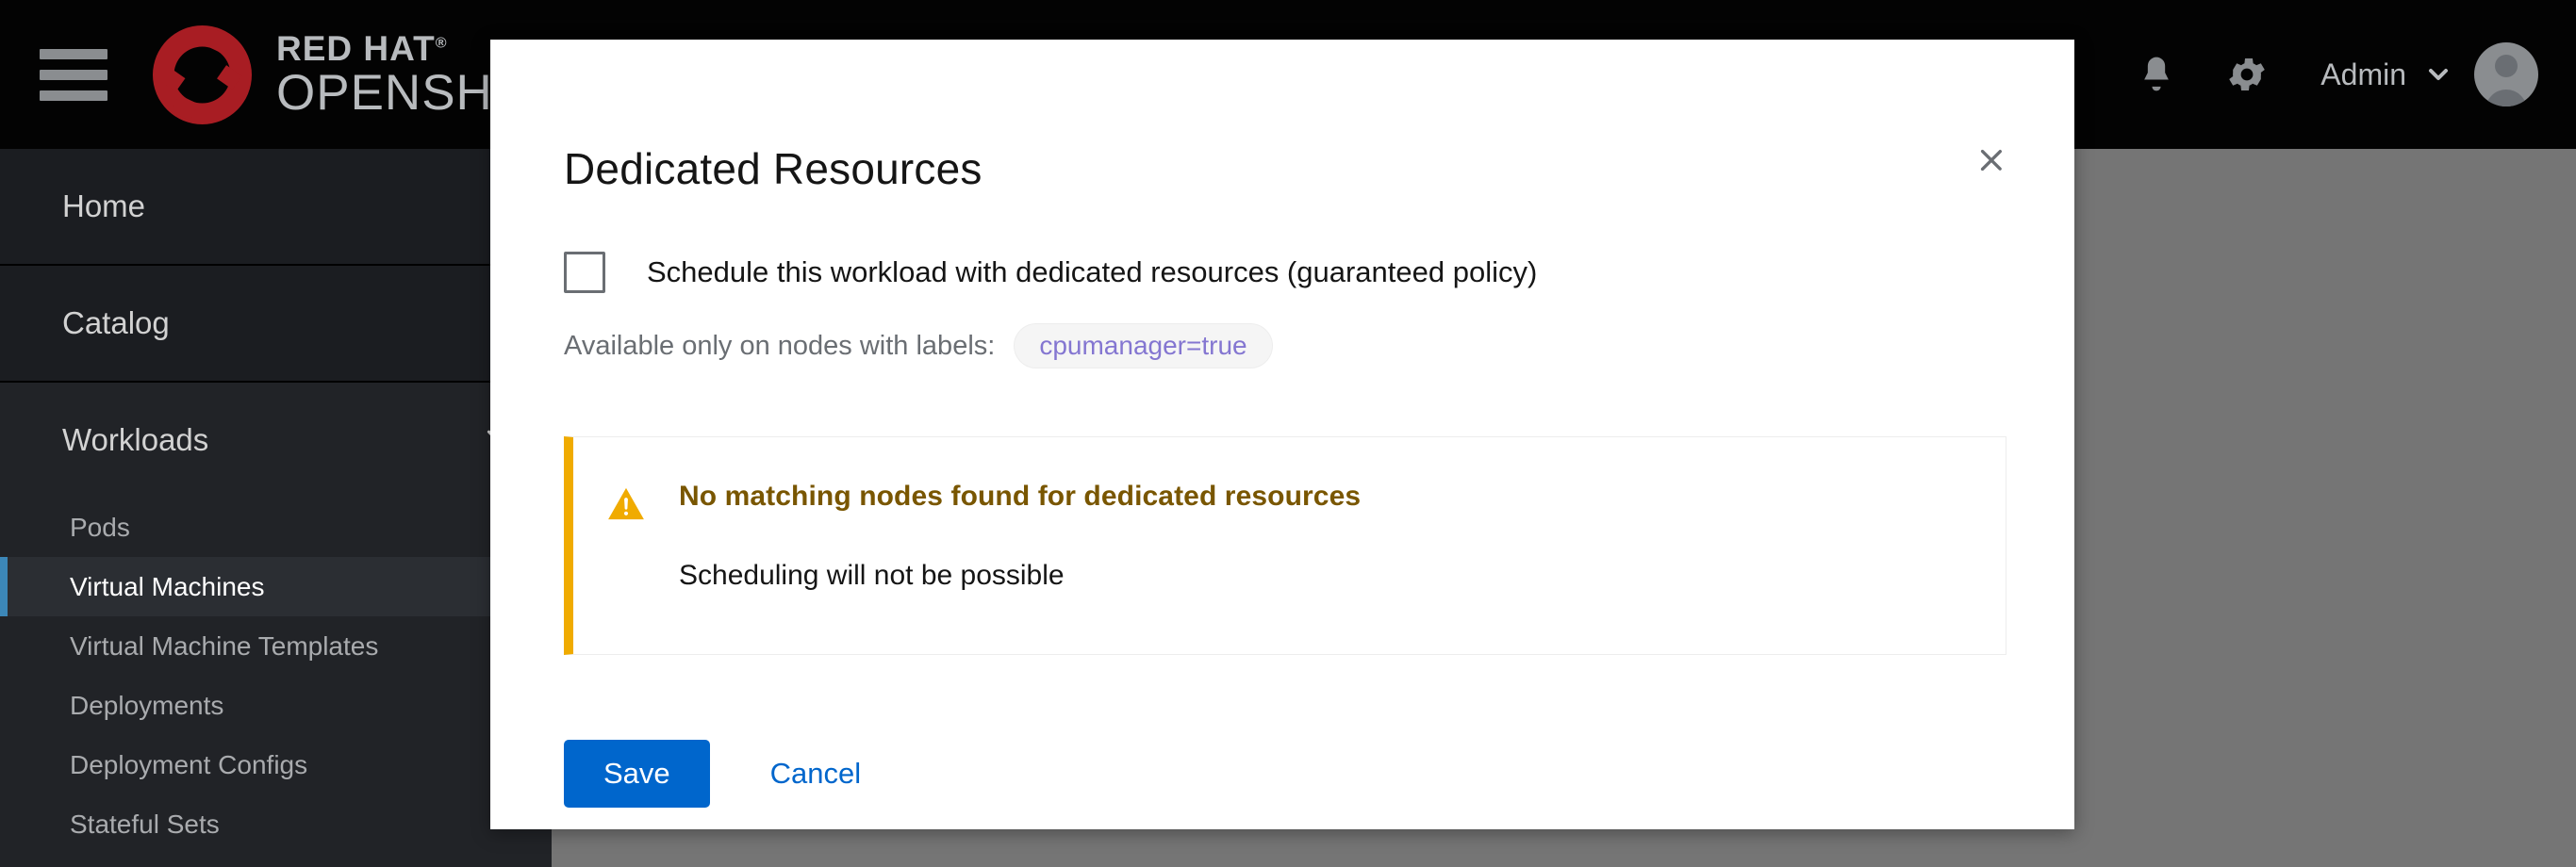 This screenshot has height=867, width=2576. I want to click on nav-section-catalog: Catalog, so click(276, 324).